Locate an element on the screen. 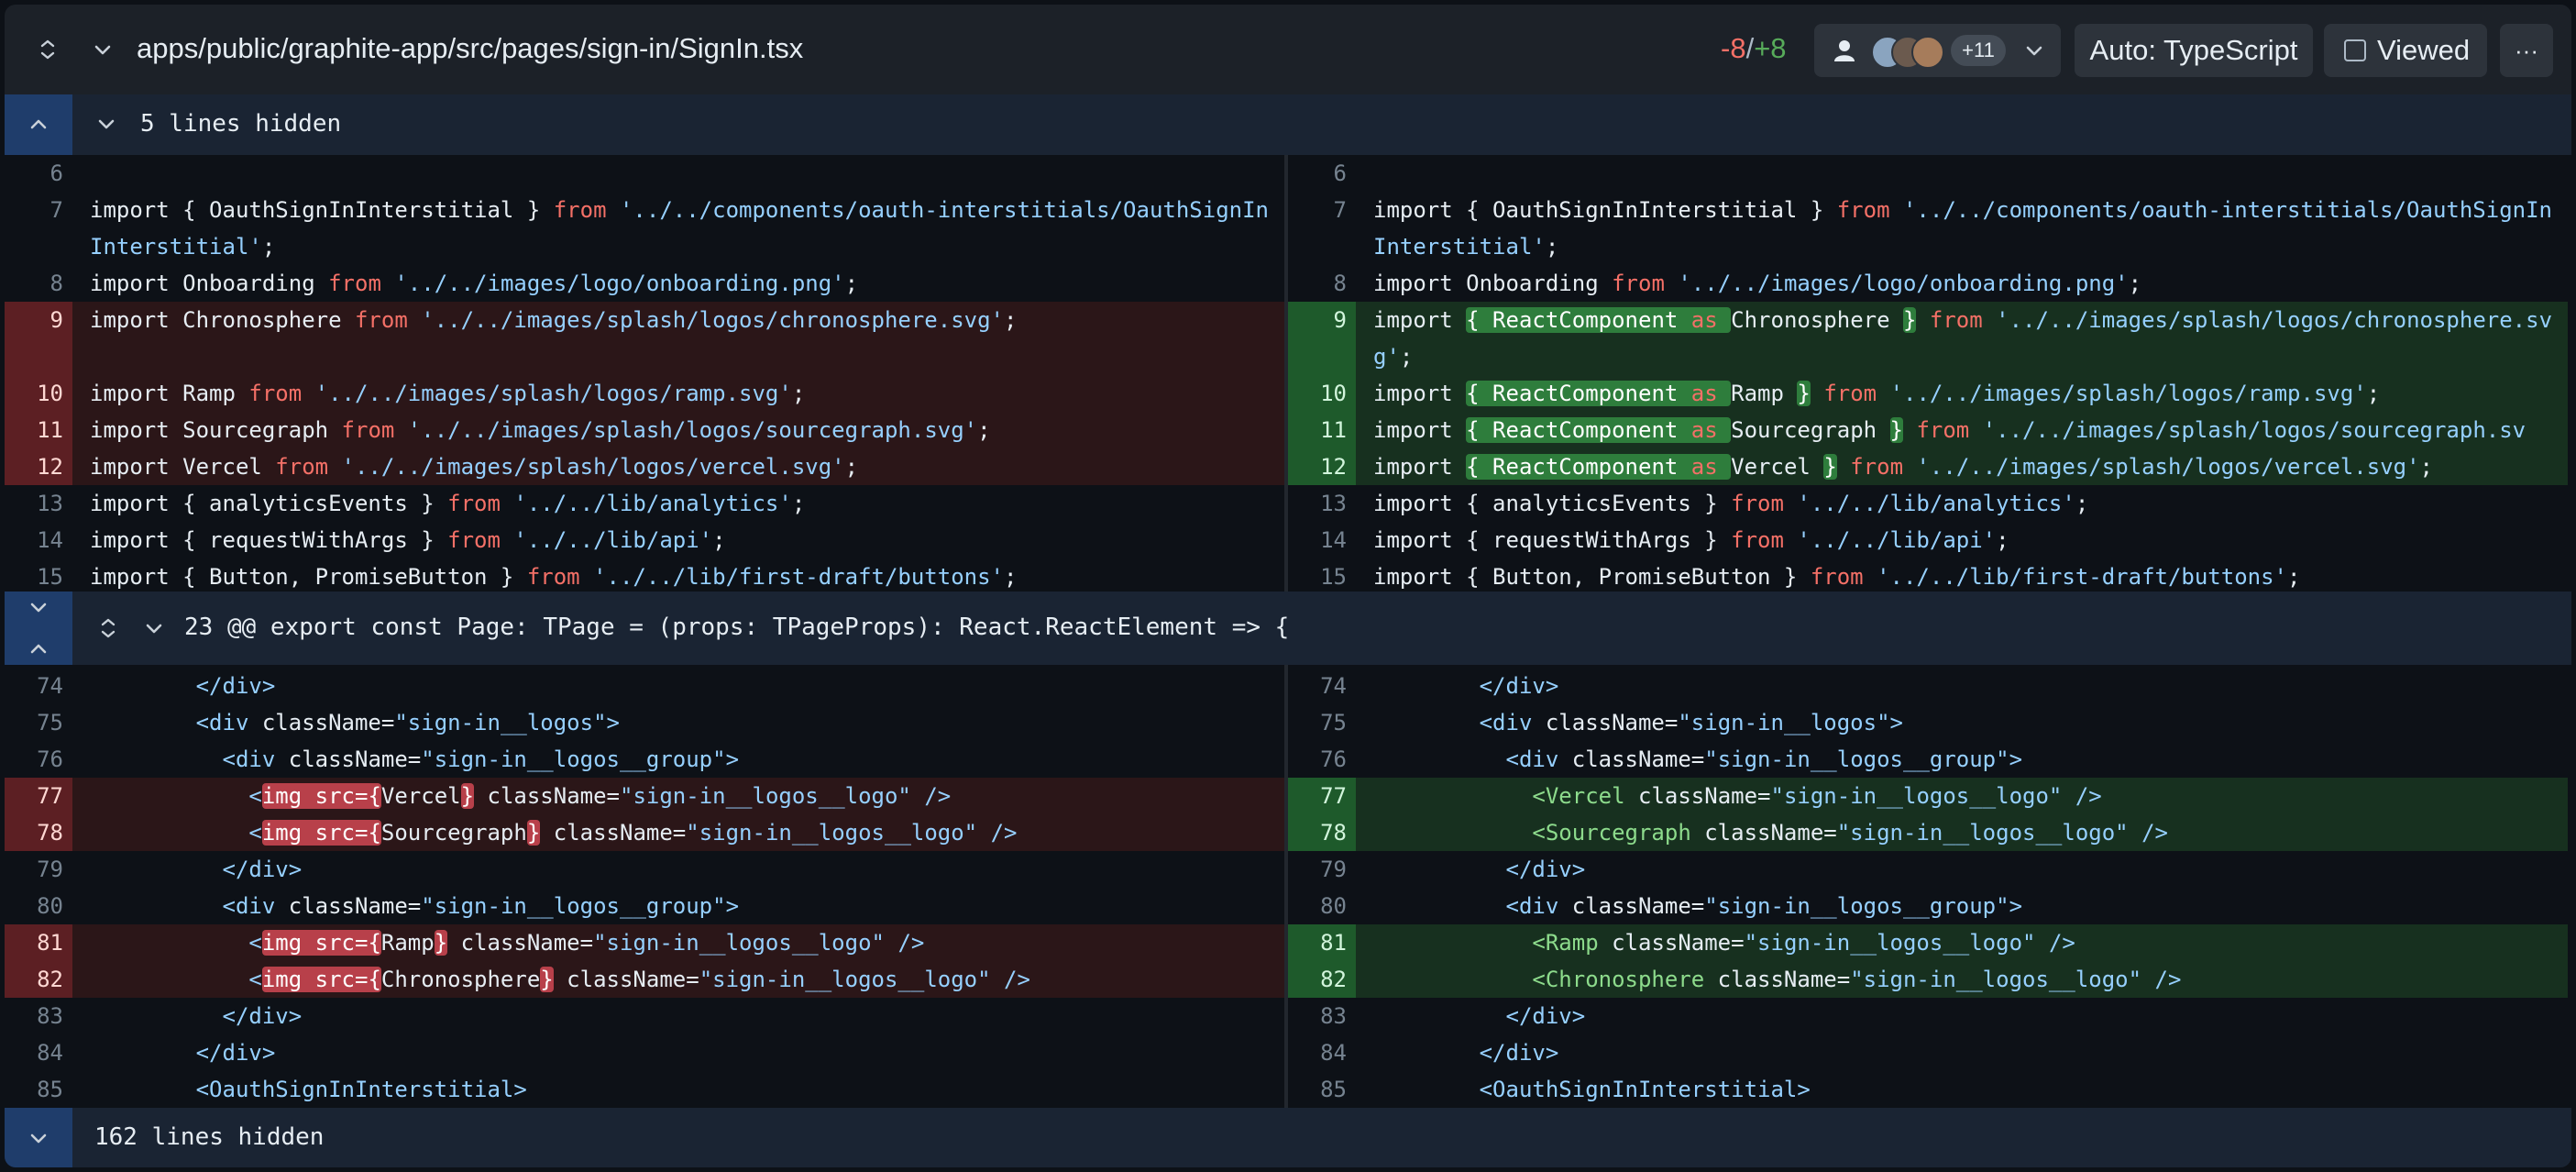  diff-row: 79 </div> is located at coordinates (1928, 869).